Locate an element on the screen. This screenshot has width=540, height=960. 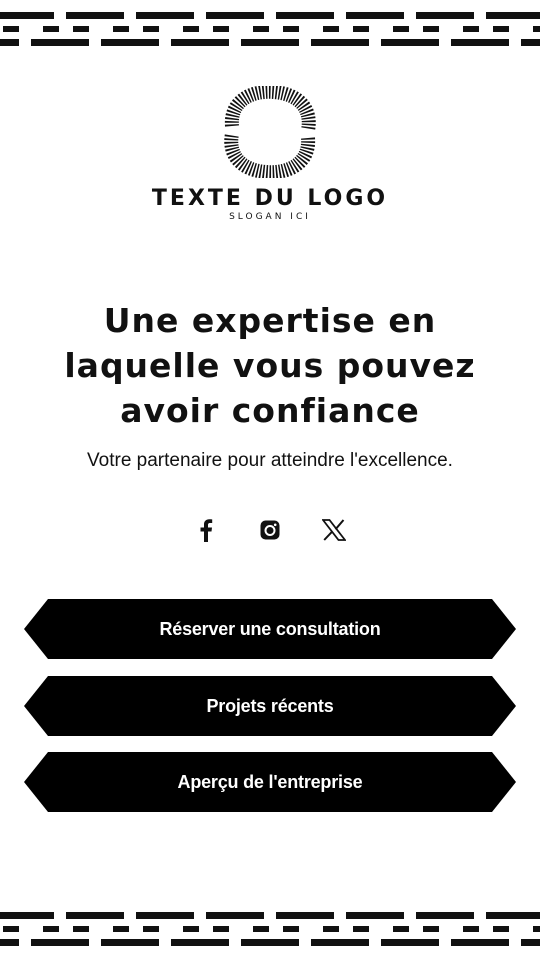
bottom-decorative-border is located at coordinates (270, 929).